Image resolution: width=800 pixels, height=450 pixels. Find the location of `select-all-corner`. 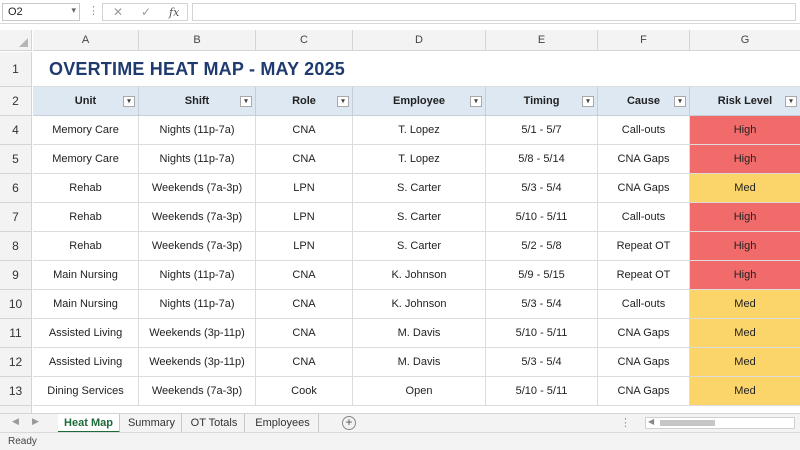

select-all-corner is located at coordinates (16, 40).